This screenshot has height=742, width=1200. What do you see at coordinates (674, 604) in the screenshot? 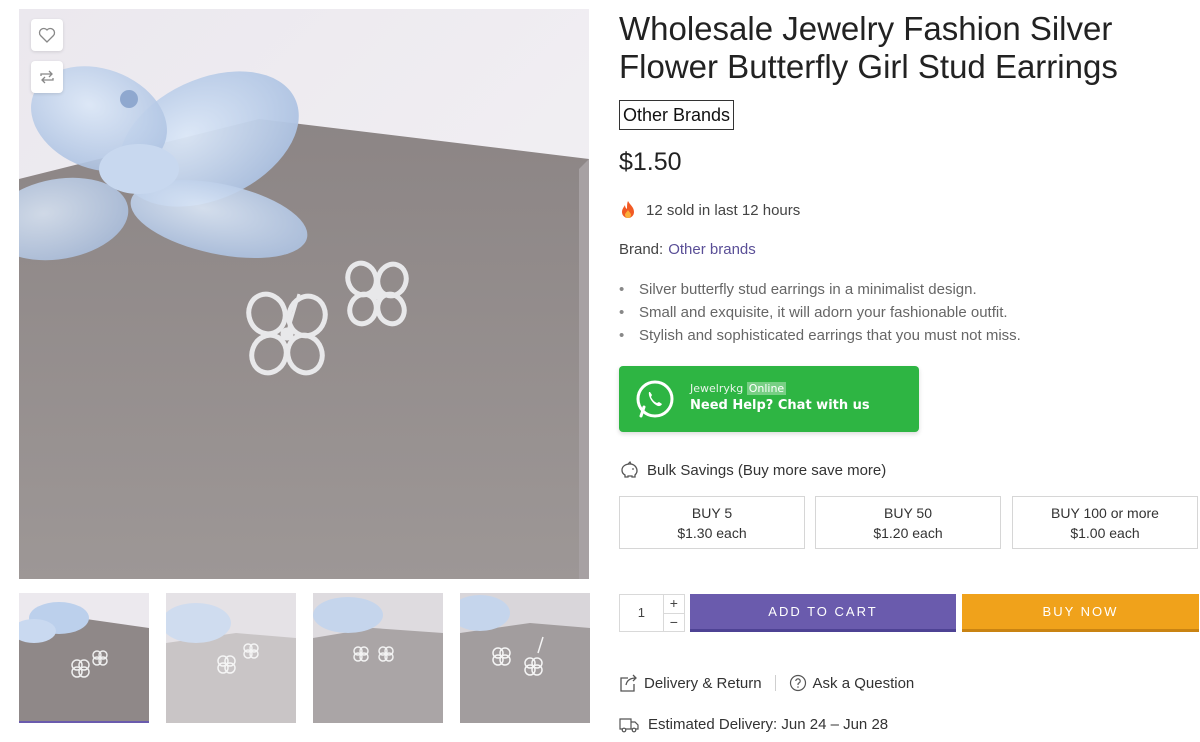
I see `quantity-increase-button: +` at bounding box center [674, 604].